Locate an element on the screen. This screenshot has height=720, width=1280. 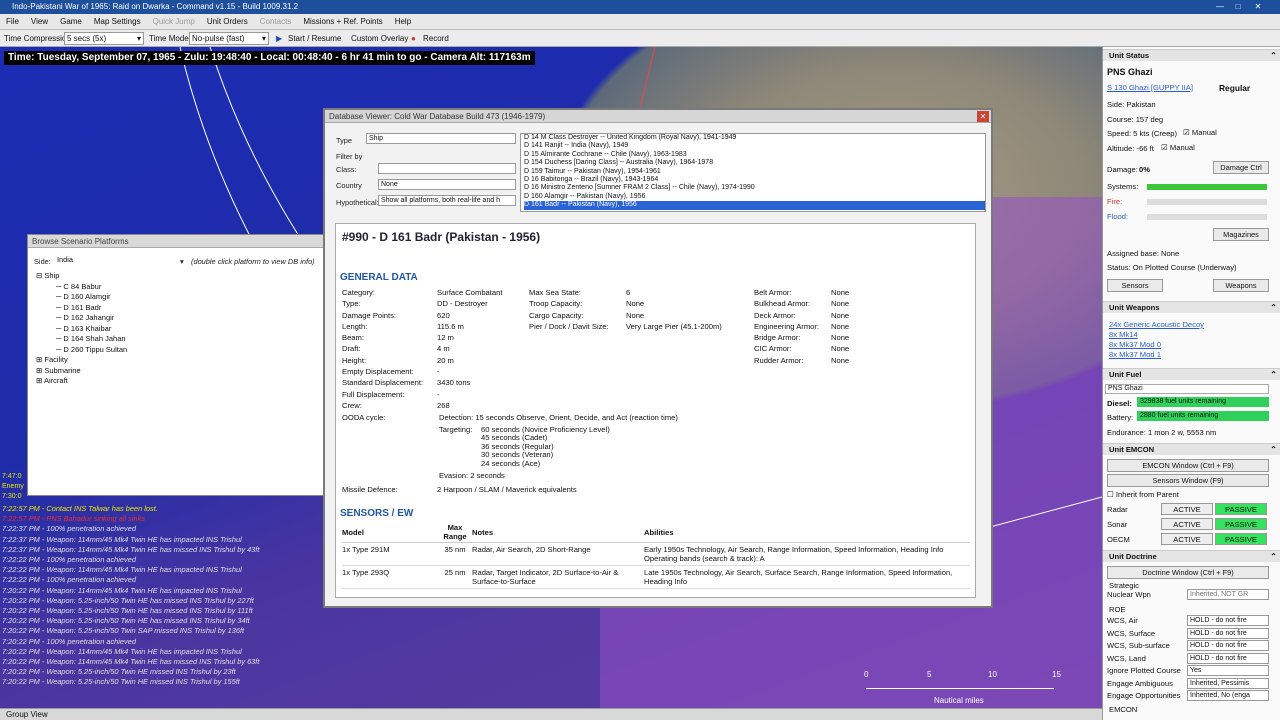
country-select: None is located at coordinates (447, 184).